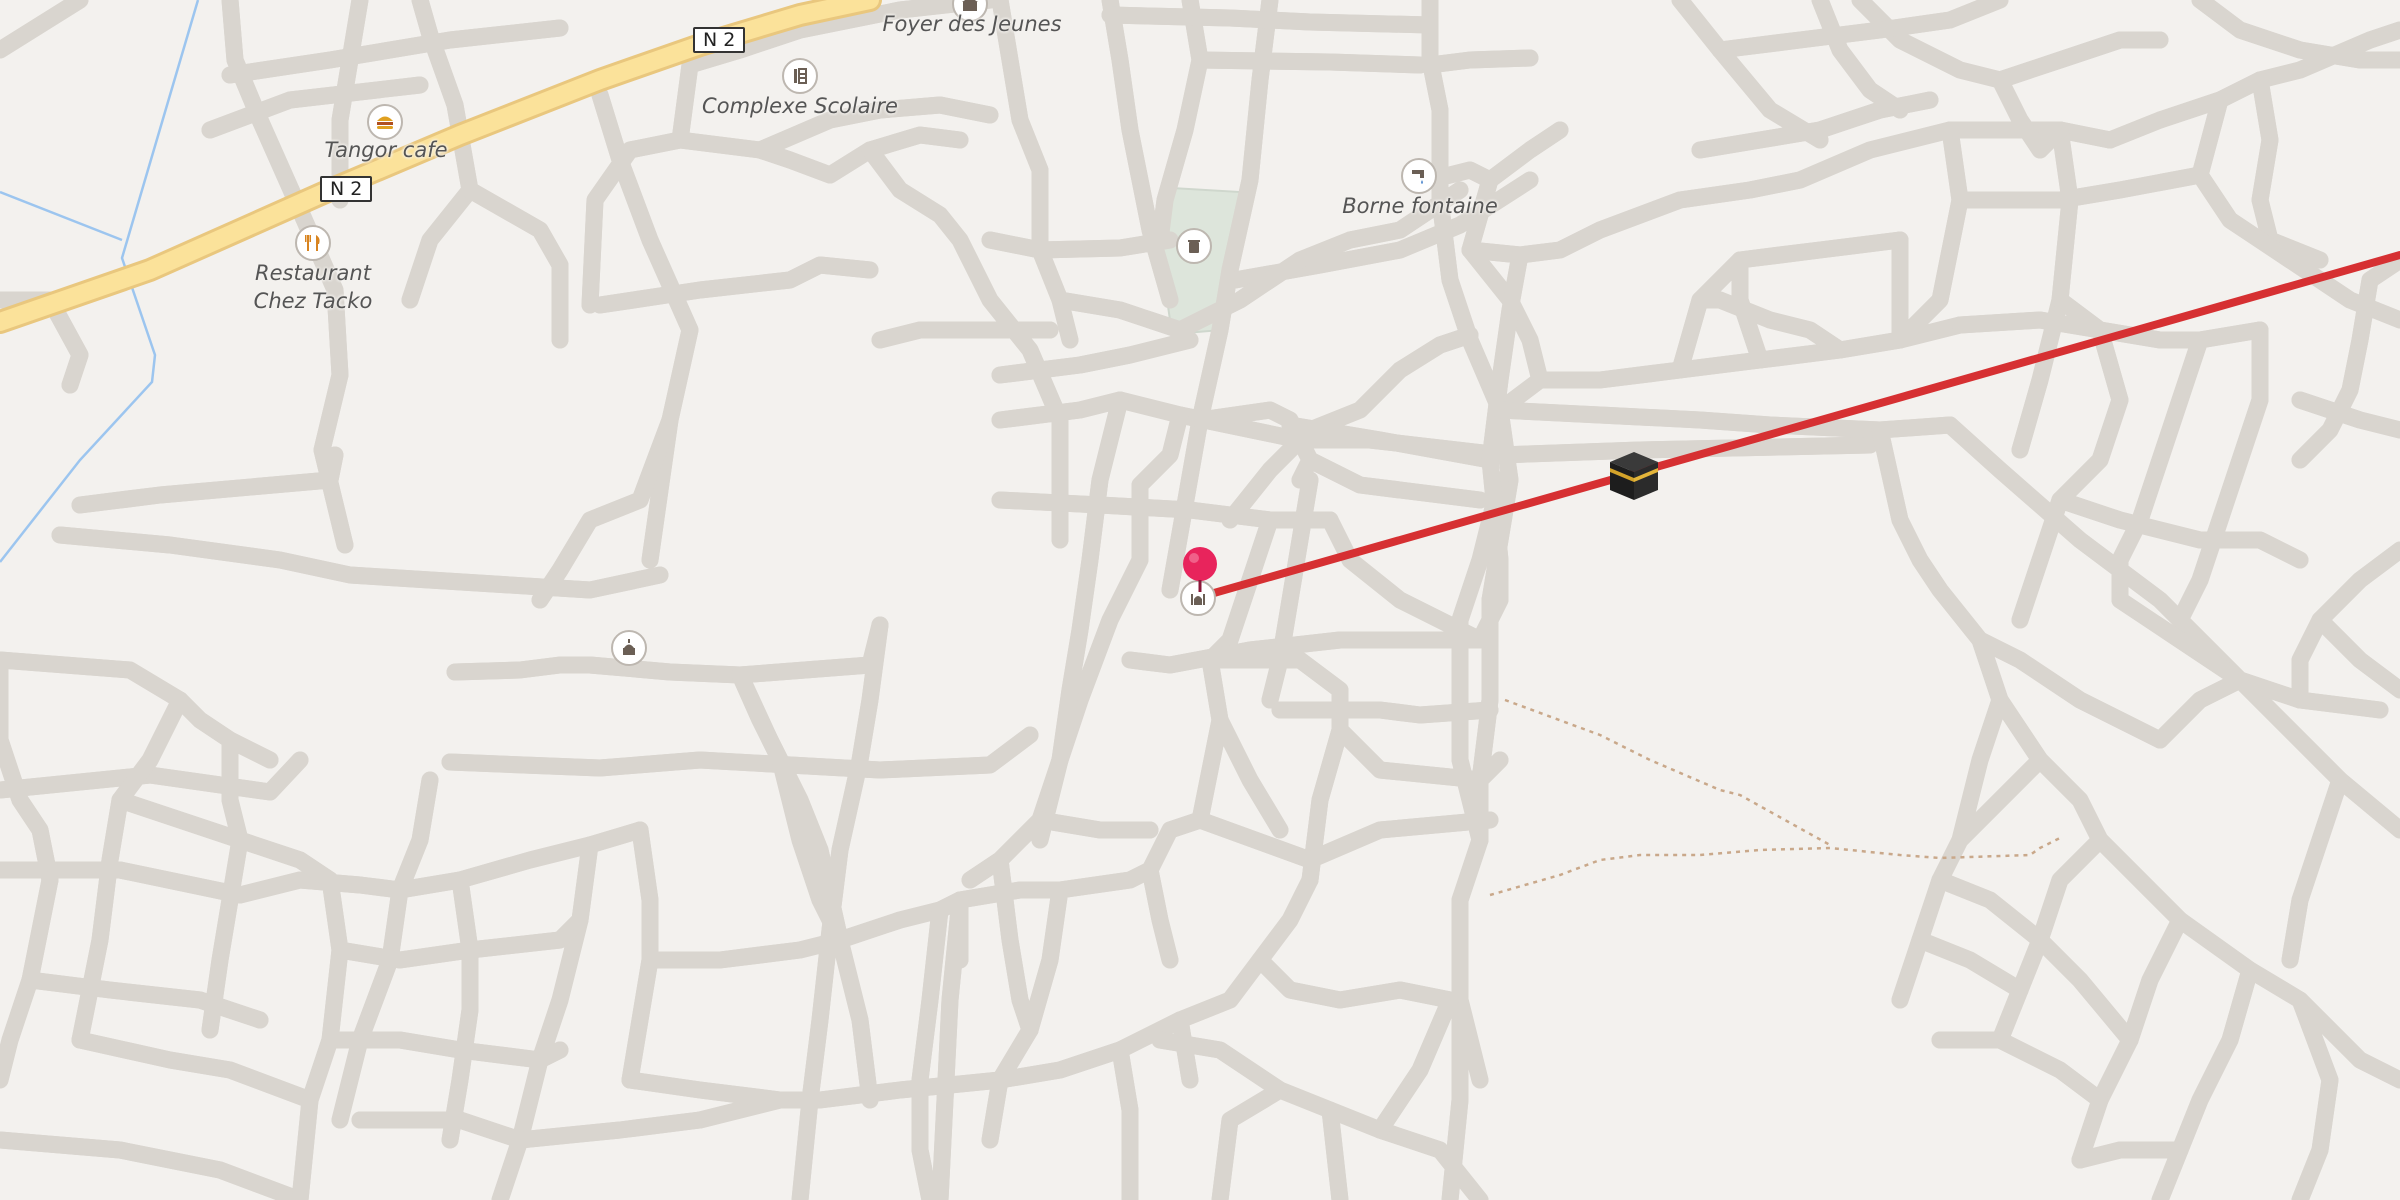 This screenshot has width=2400, height=1200. What do you see at coordinates (385, 150) in the screenshot?
I see `poi-label-tangor: Tangor cafe` at bounding box center [385, 150].